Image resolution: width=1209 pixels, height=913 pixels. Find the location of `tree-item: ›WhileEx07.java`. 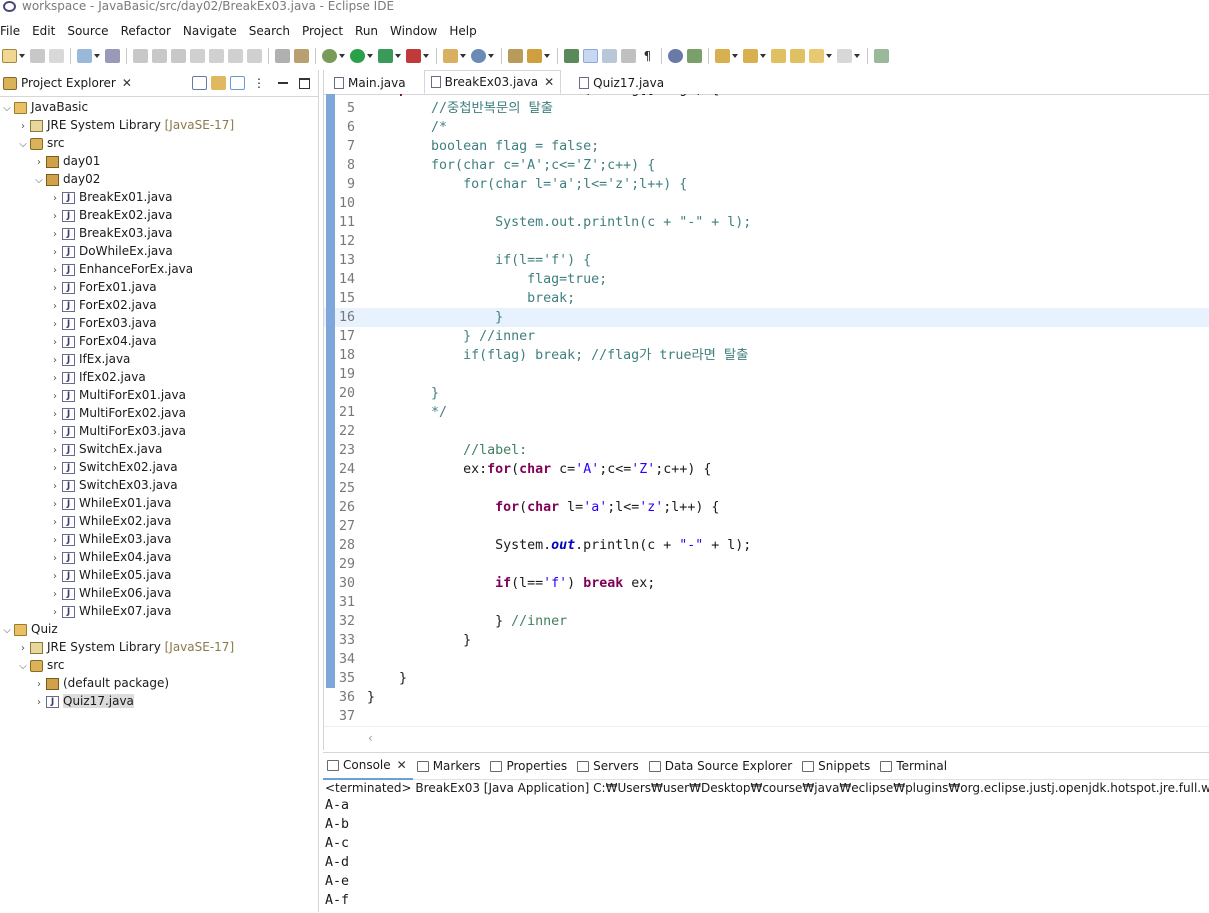

tree-item: ›WhileEx07.java is located at coordinates (110, 611).